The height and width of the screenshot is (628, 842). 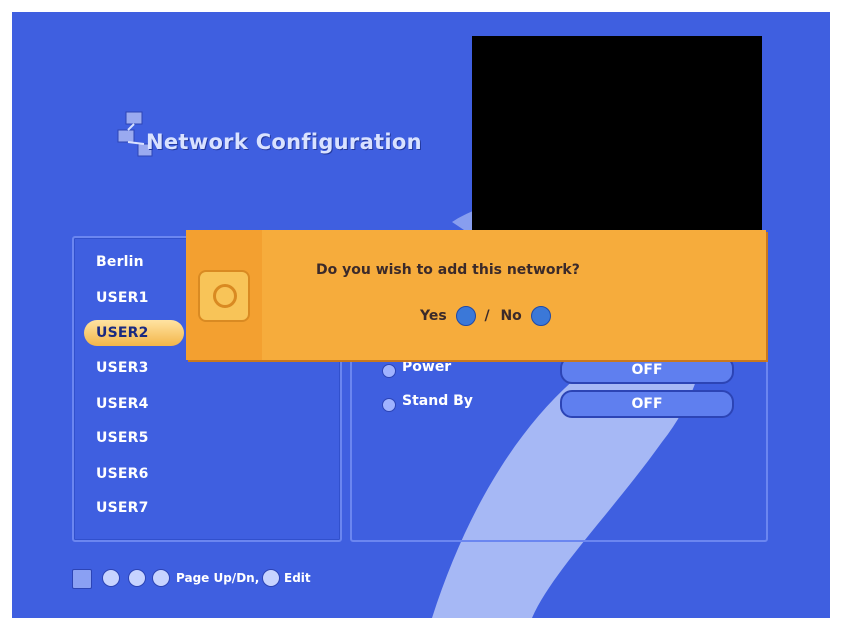 I want to click on footer-edit: Edit, so click(x=297, y=578).